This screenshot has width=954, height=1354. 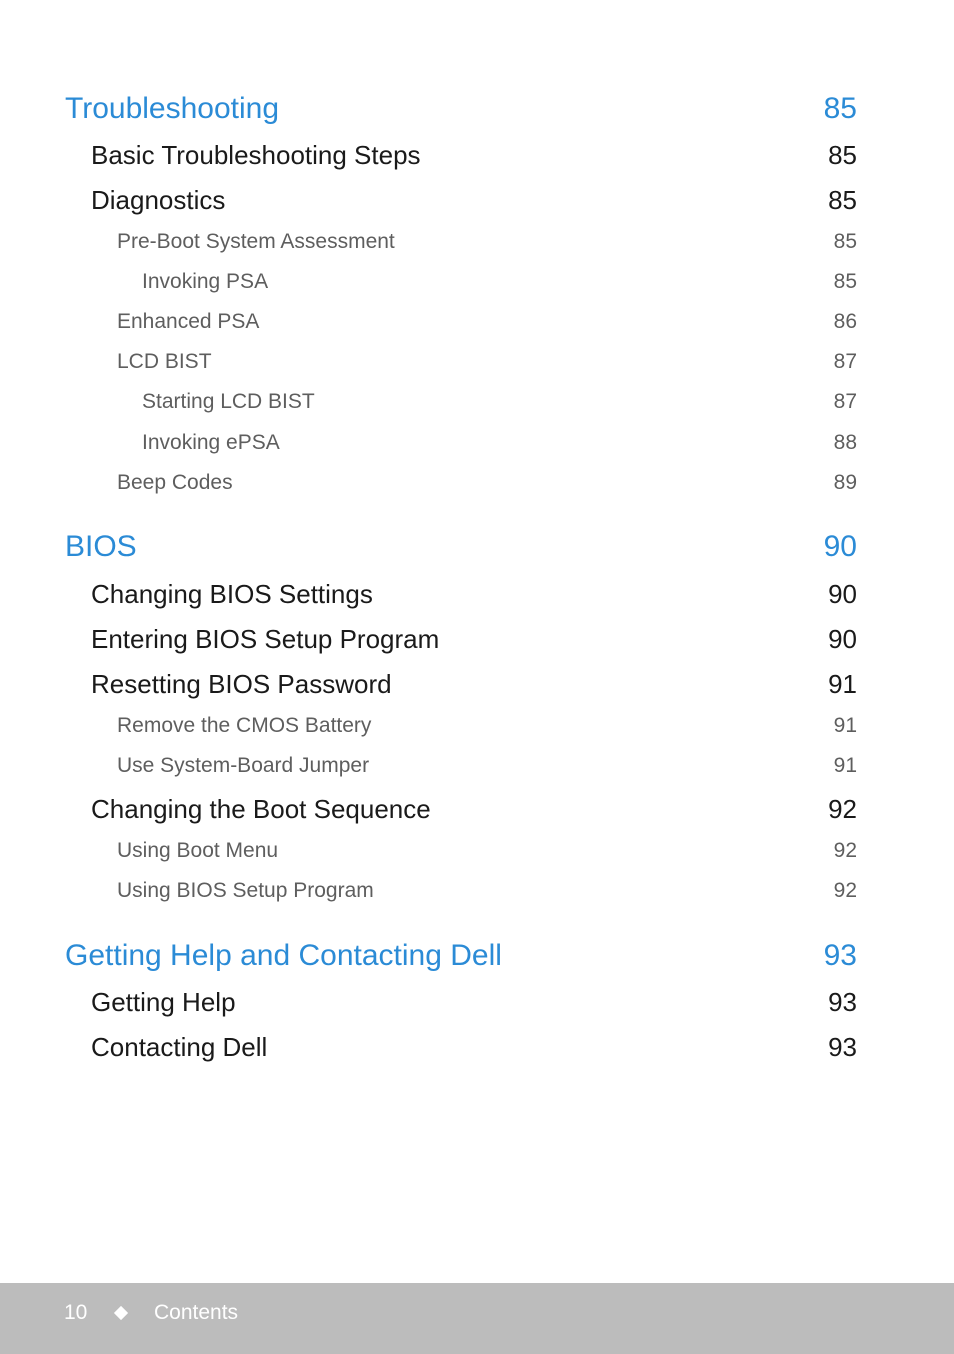 What do you see at coordinates (158, 200) in the screenshot?
I see `toc-title: Diagnostics` at bounding box center [158, 200].